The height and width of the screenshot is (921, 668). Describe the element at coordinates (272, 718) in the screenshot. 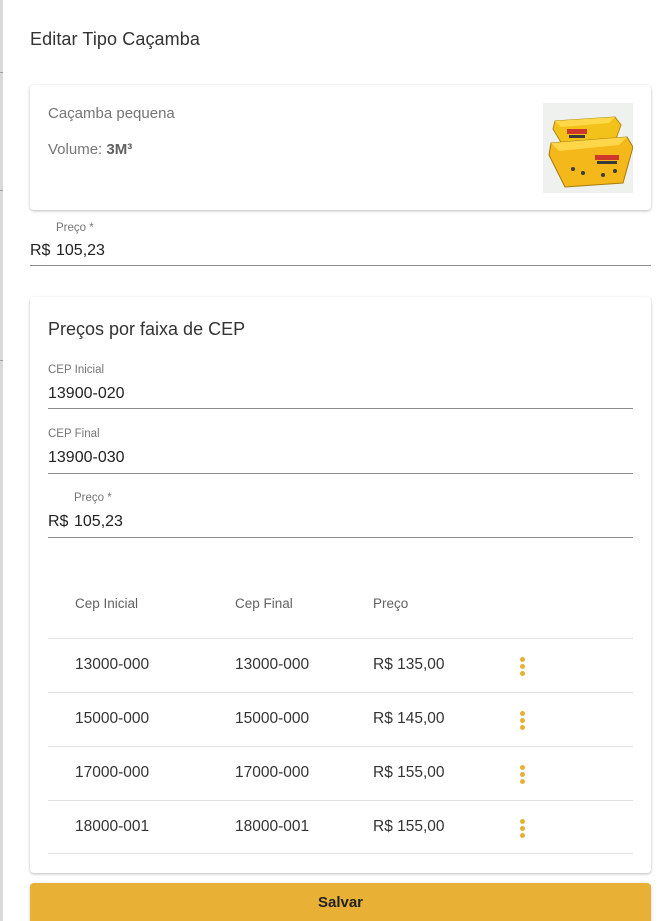

I see `cell-cep-final: 15000-000` at that location.